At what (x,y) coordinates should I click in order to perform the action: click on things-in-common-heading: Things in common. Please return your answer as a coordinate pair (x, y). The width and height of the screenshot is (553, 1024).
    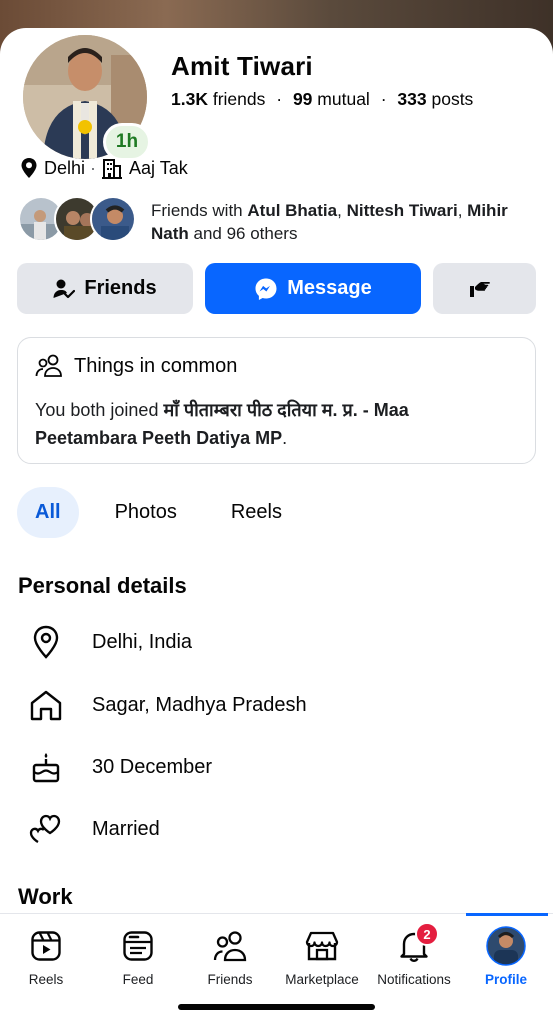
    Looking at the image, I should click on (136, 366).